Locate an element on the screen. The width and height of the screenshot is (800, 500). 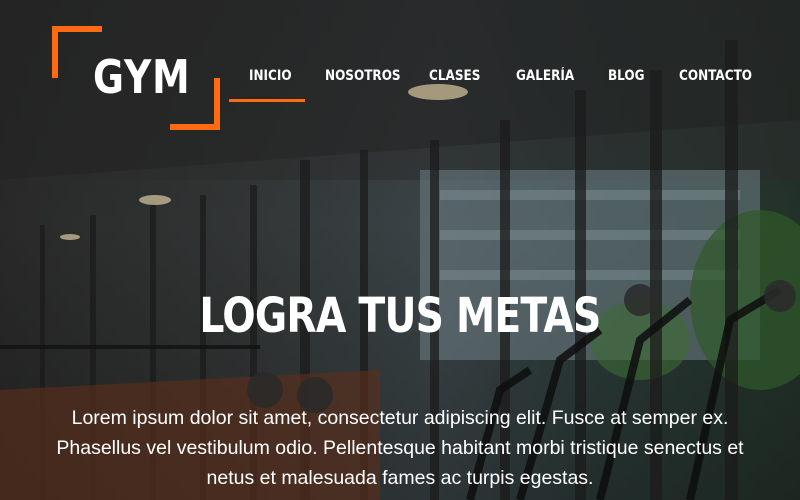
nav-item-contacto: CONTACTO is located at coordinates (715, 76).